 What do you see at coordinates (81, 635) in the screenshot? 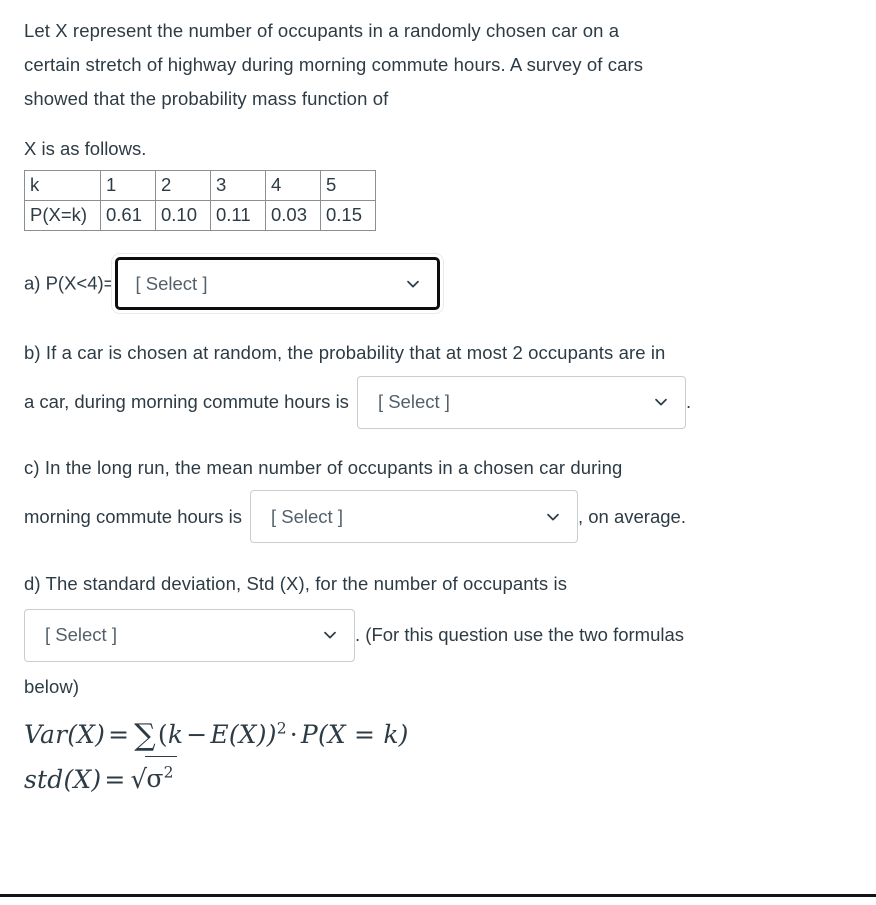
I see `part-d-select-value: [ Select ]` at bounding box center [81, 635].